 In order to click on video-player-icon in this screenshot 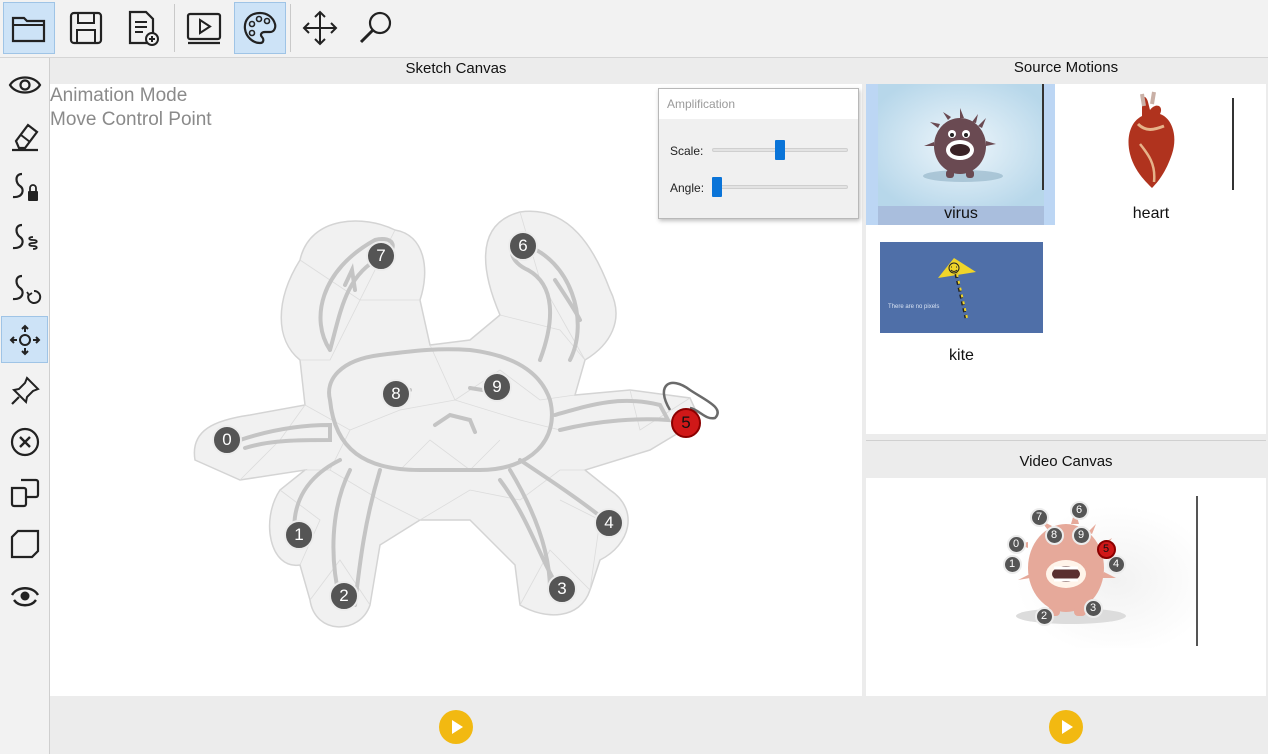, I will do `click(204, 28)`.